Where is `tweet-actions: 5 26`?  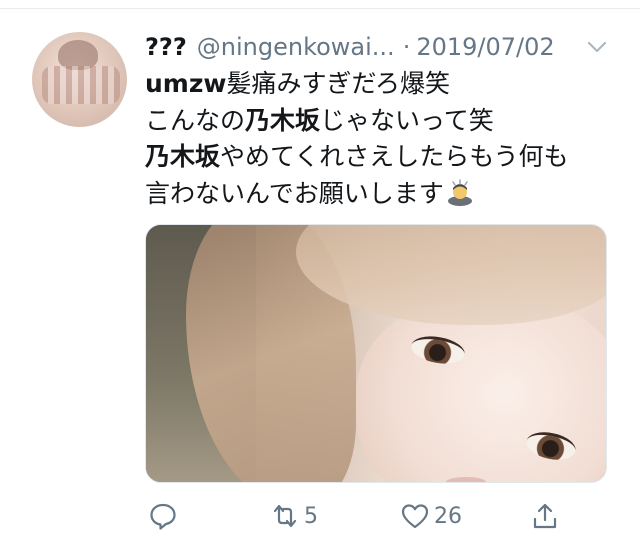
tweet-actions: 5 26 is located at coordinates (320, 516).